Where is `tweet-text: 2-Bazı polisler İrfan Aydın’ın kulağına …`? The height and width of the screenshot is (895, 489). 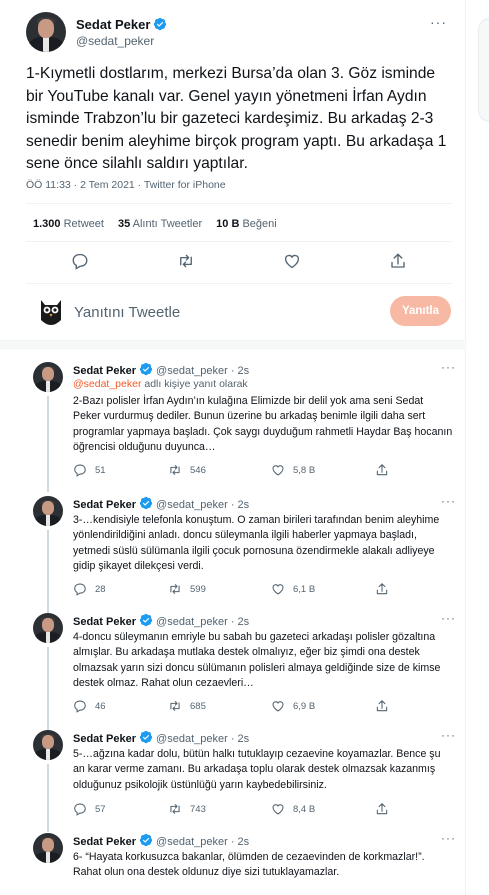 tweet-text: 2-Bazı polisler İrfan Aydın’ın kulağına … is located at coordinates (263, 424).